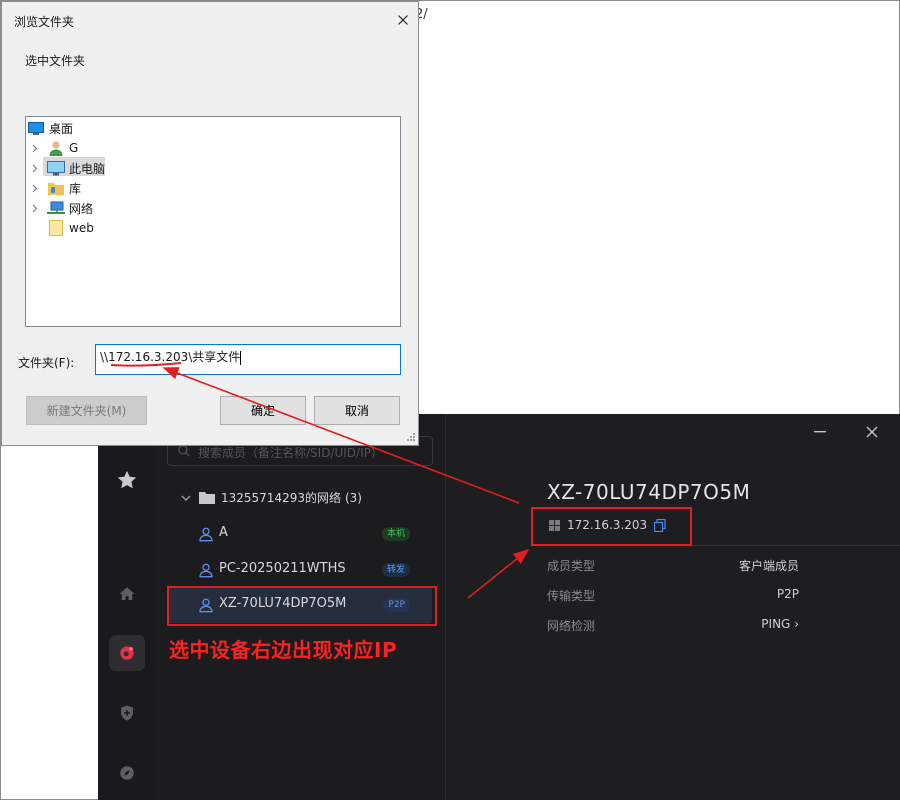  I want to click on compass-icon, so click(127, 773).